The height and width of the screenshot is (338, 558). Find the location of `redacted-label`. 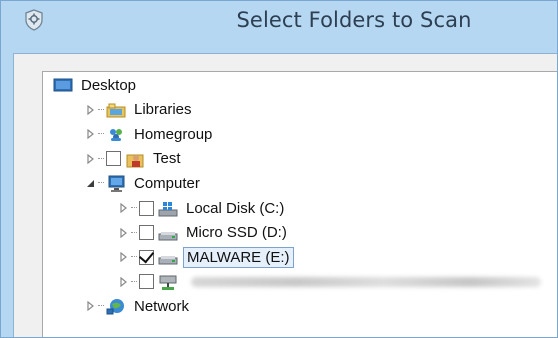

redacted-label is located at coordinates (366, 281).